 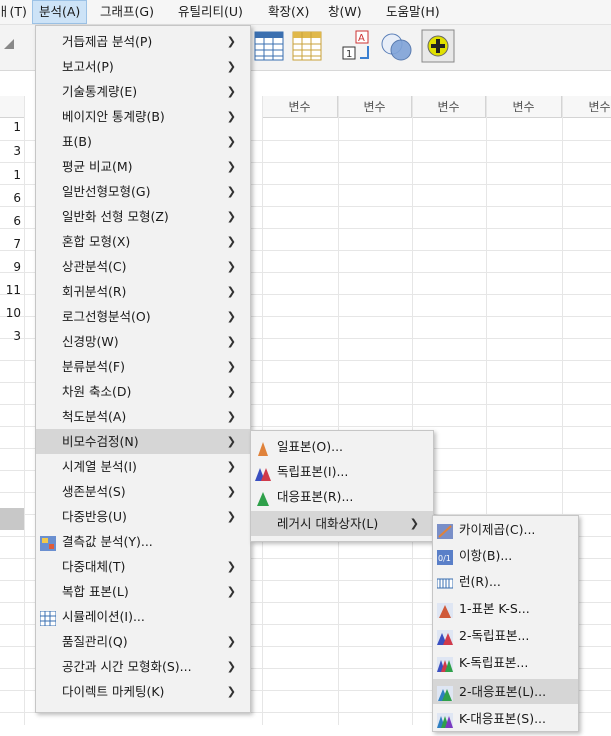 What do you see at coordinates (445, 609) in the screenshot?
I see `one-sample-ks-icon` at bounding box center [445, 609].